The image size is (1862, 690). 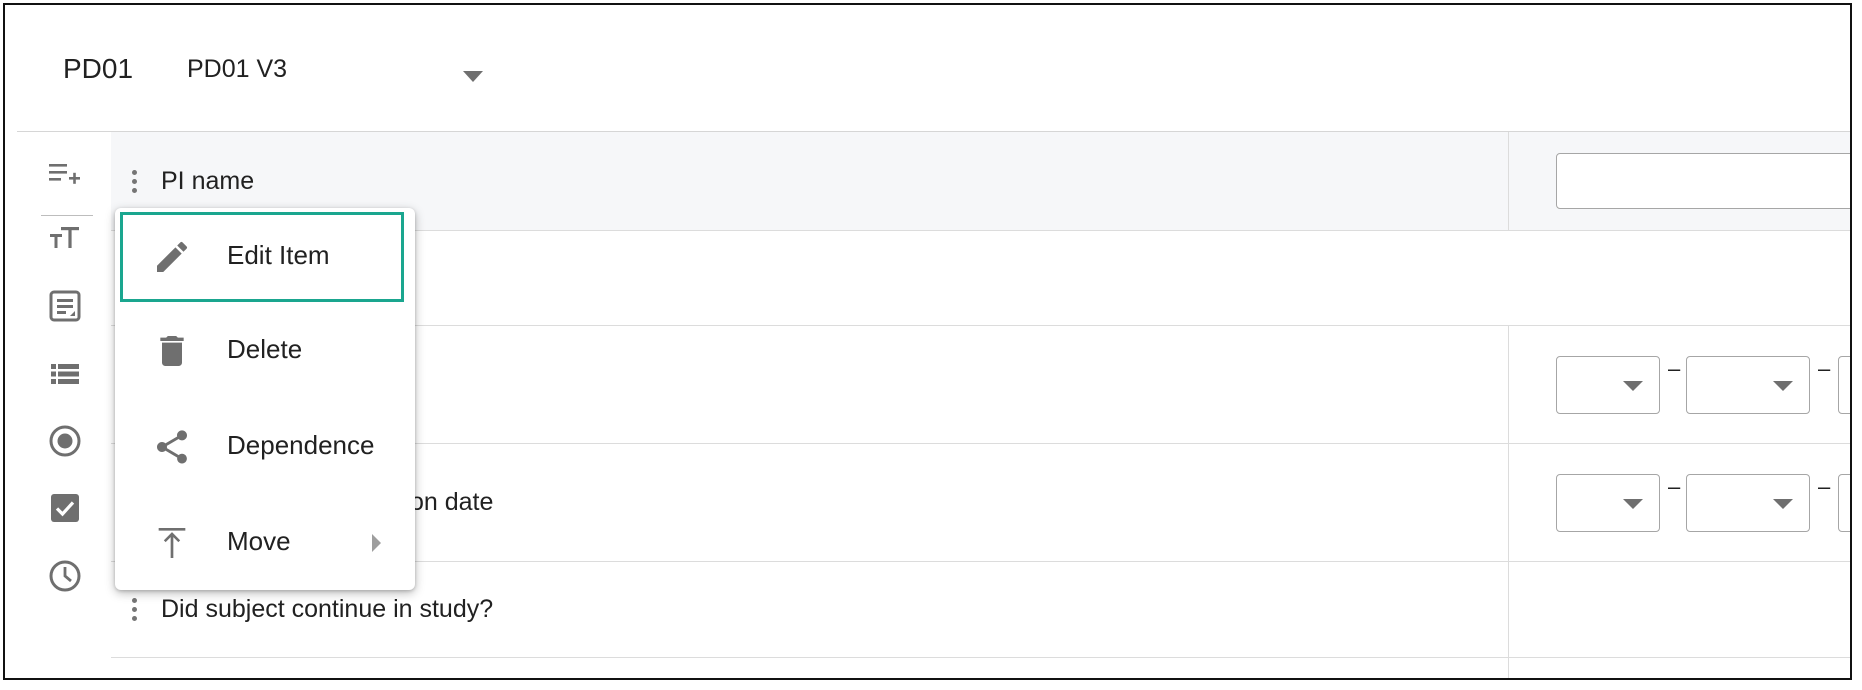 What do you see at coordinates (237, 69) in the screenshot?
I see `version-select-value: PD01 V3` at bounding box center [237, 69].